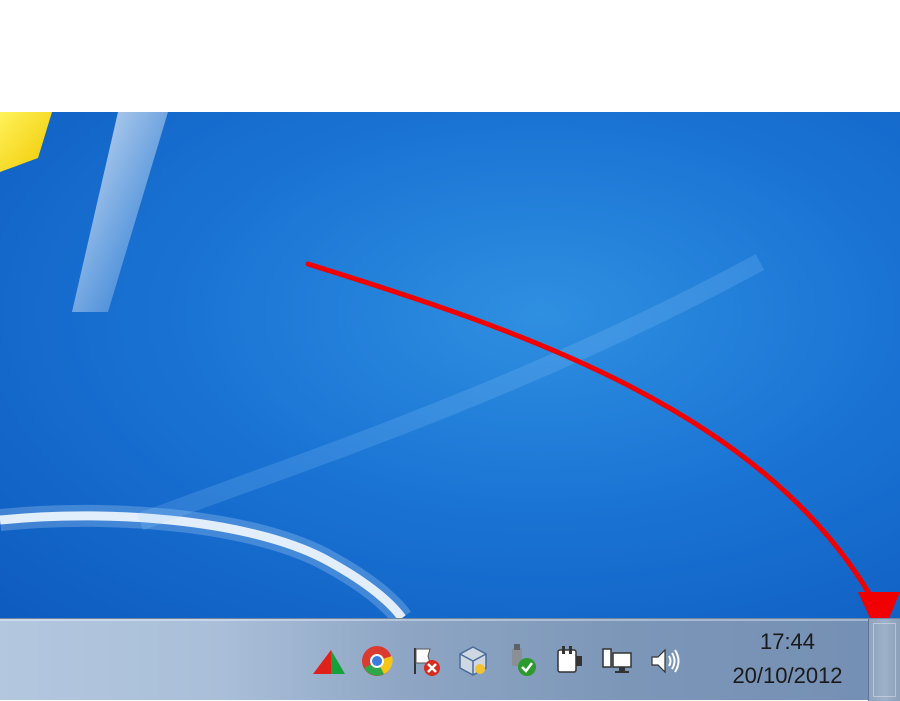  What do you see at coordinates (787, 641) in the screenshot?
I see `clock-time: 17:44` at bounding box center [787, 641].